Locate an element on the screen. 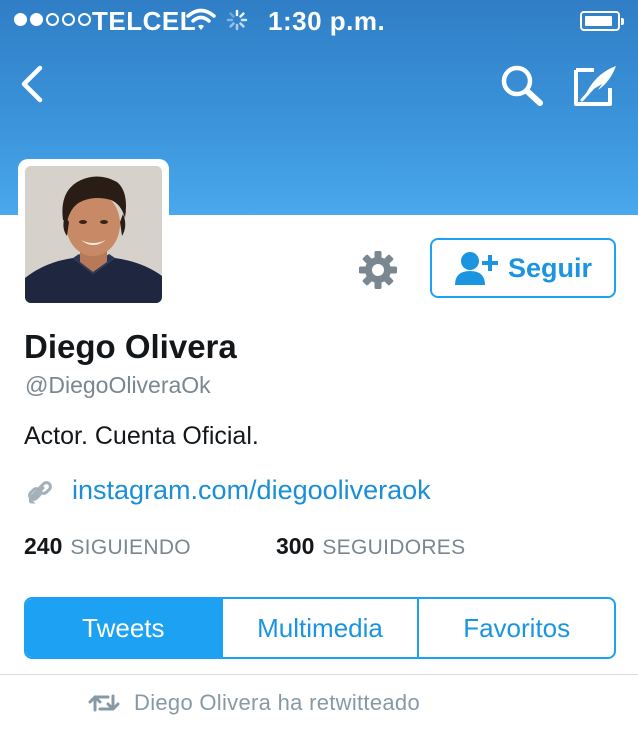 This screenshot has height=731, width=638. following-stat: 240 SIGUIENDO is located at coordinates (107, 546).